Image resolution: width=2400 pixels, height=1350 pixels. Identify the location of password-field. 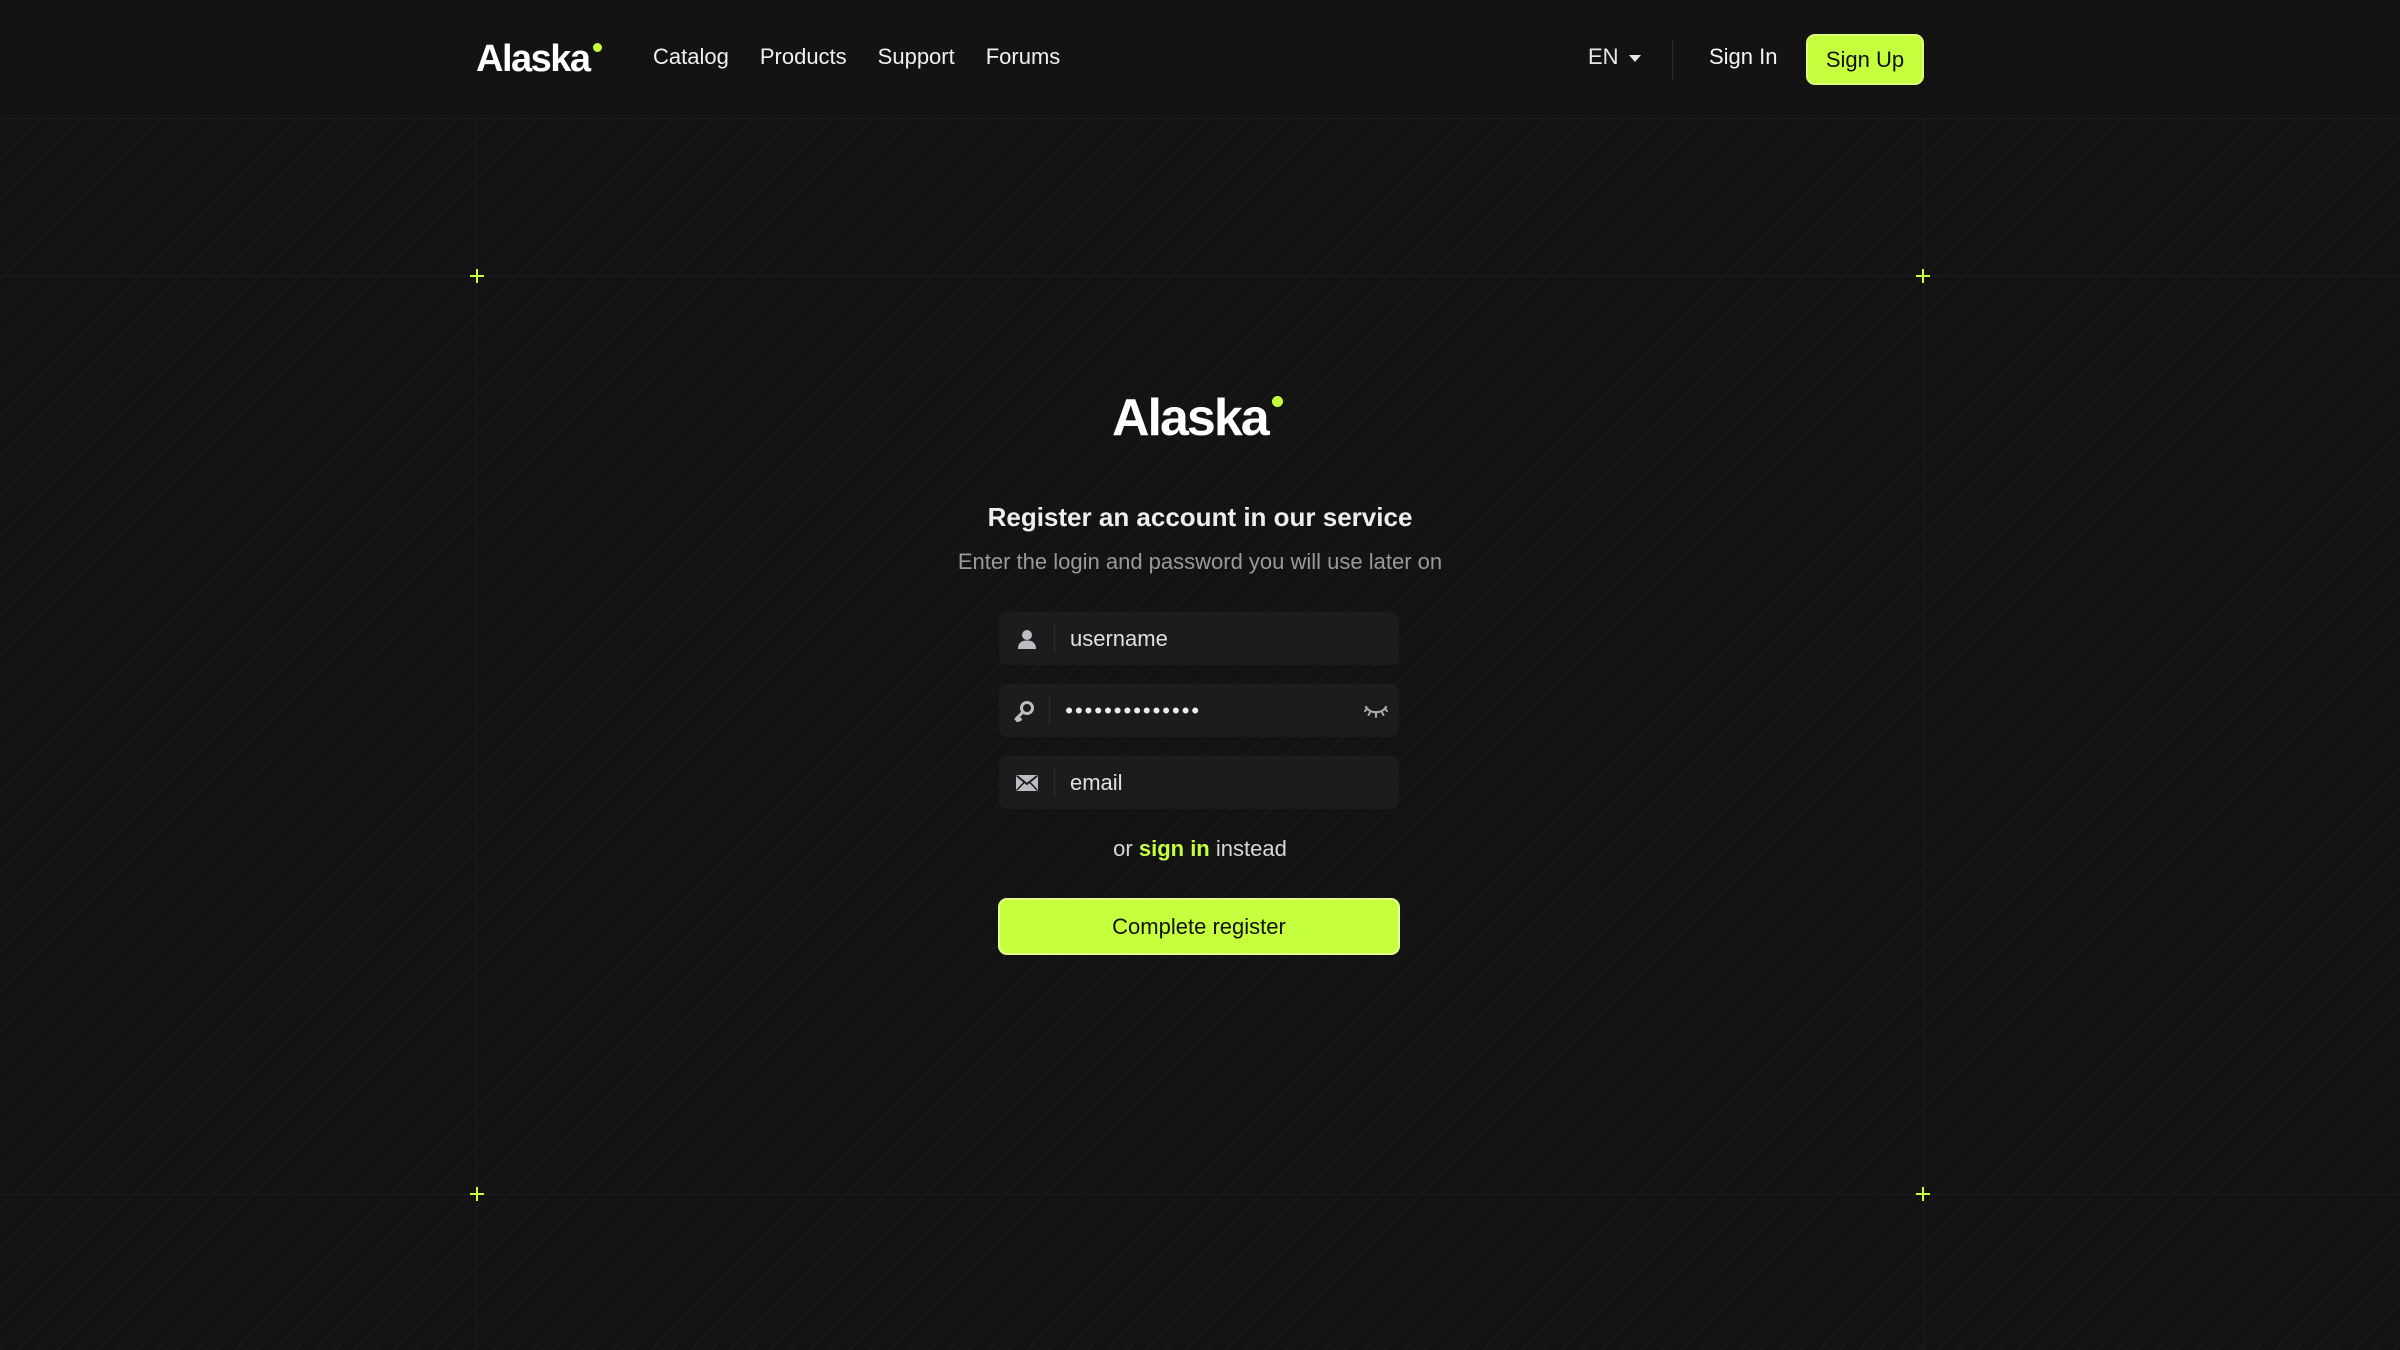
(1199, 710).